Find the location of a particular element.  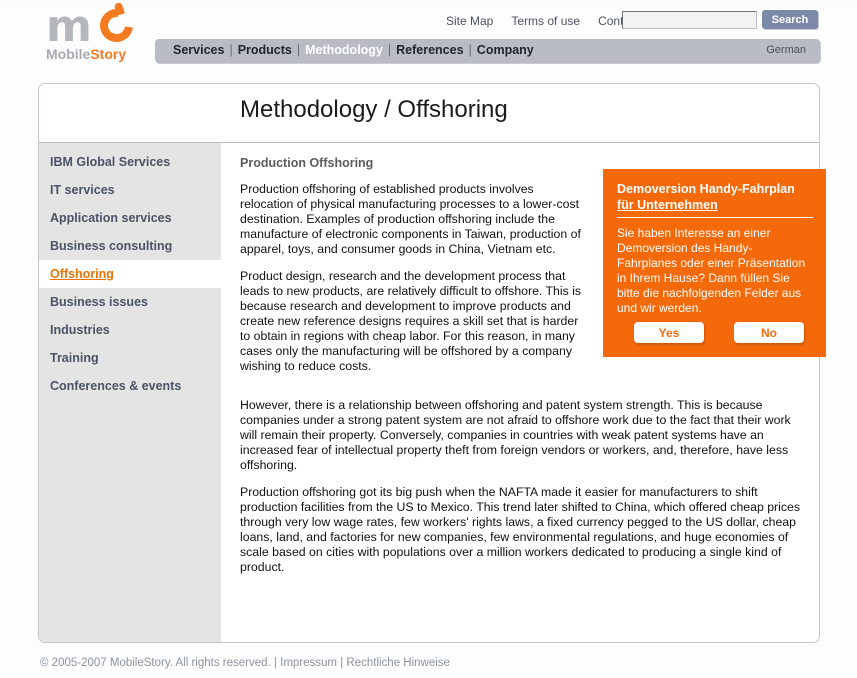

sidebar-item-business-issues: Business issues is located at coordinates (130, 302).